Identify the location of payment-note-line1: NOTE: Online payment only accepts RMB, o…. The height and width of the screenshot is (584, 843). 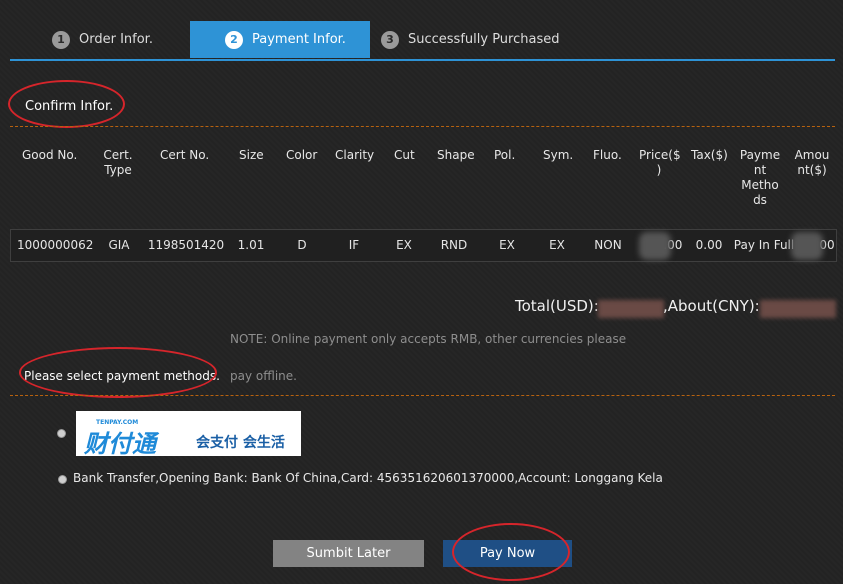
(428, 339).